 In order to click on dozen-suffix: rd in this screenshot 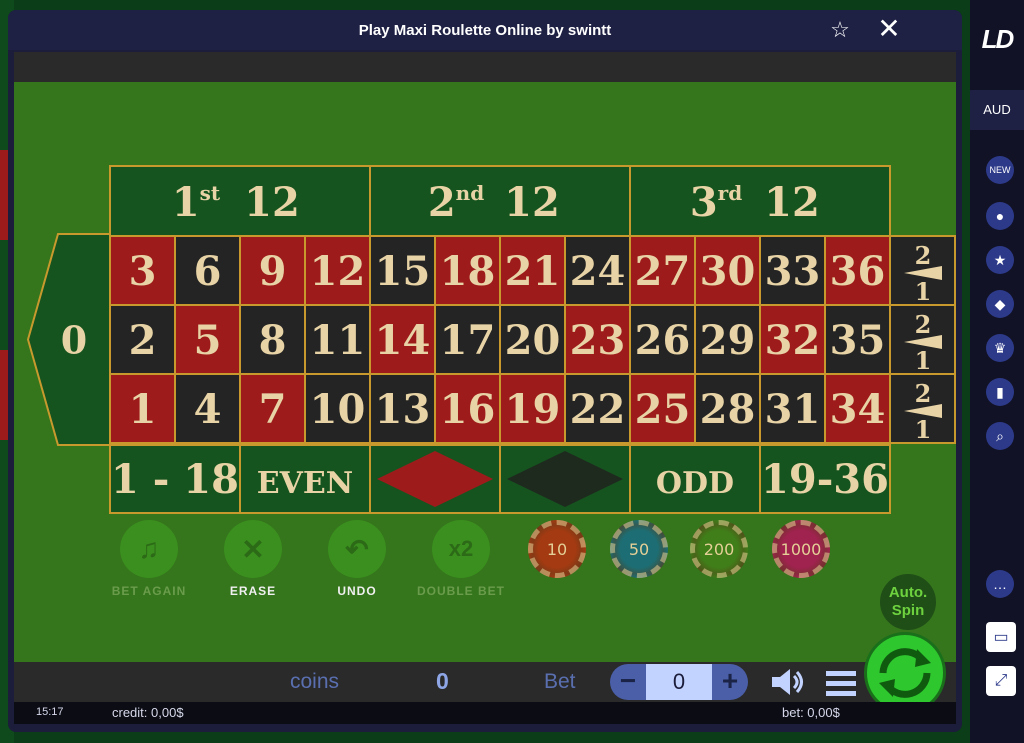, I will do `click(730, 193)`.